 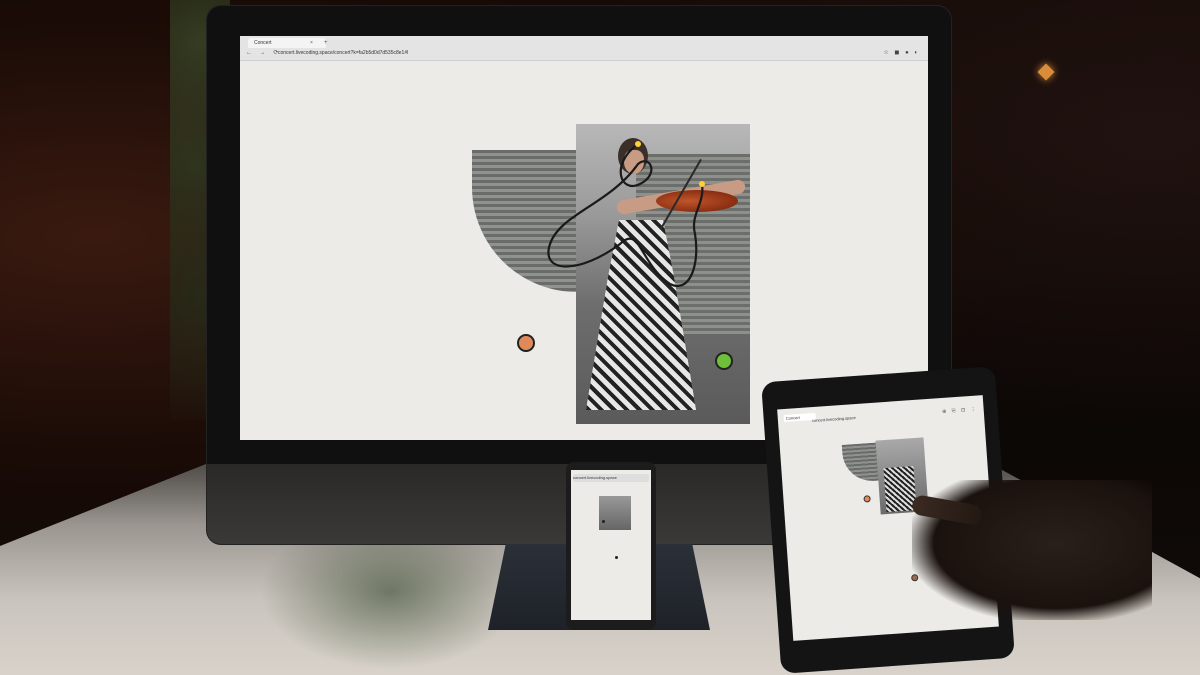 I want to click on new-tab-icon: +, so click(x=326, y=43).